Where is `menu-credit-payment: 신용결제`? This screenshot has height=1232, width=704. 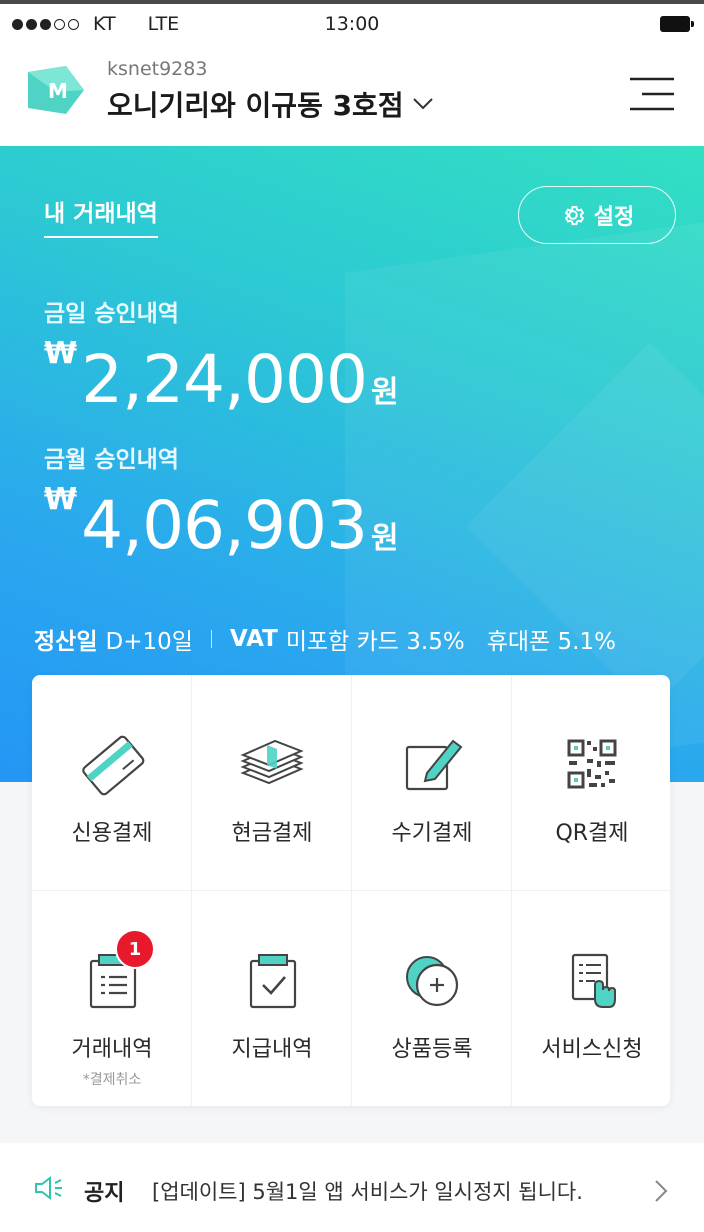 menu-credit-payment: 신용결제 is located at coordinates (112, 782).